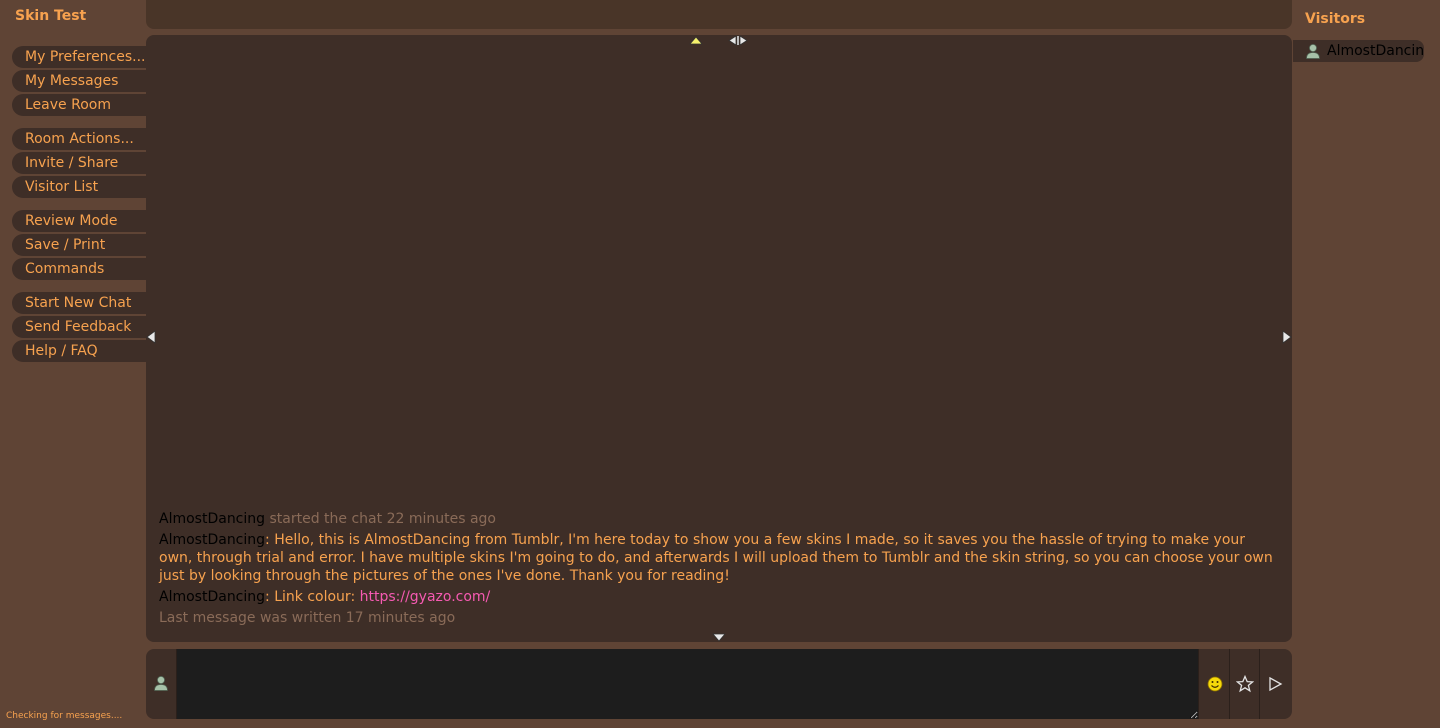 The width and height of the screenshot is (1440, 728). I want to click on chat-message: Last message was written 17 minutes ago, so click(719, 618).